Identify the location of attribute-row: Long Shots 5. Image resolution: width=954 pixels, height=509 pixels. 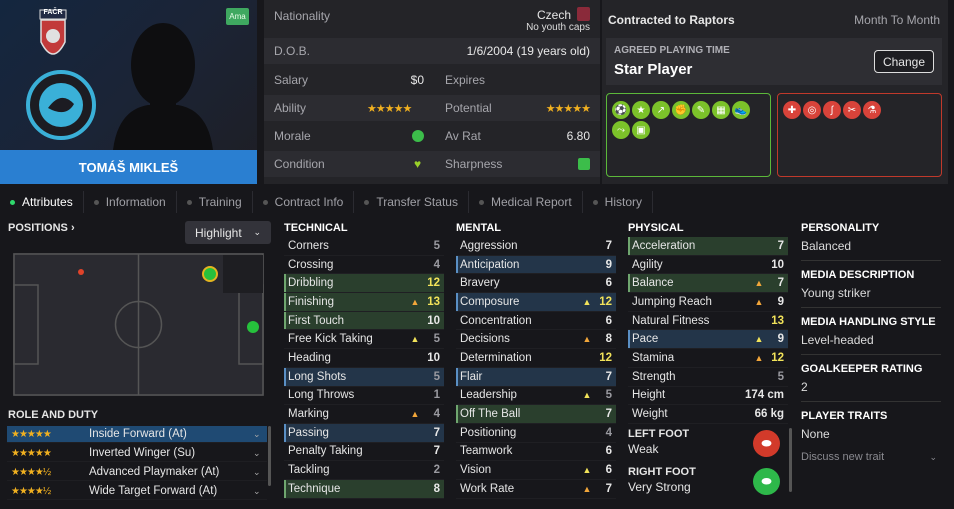
(364, 377).